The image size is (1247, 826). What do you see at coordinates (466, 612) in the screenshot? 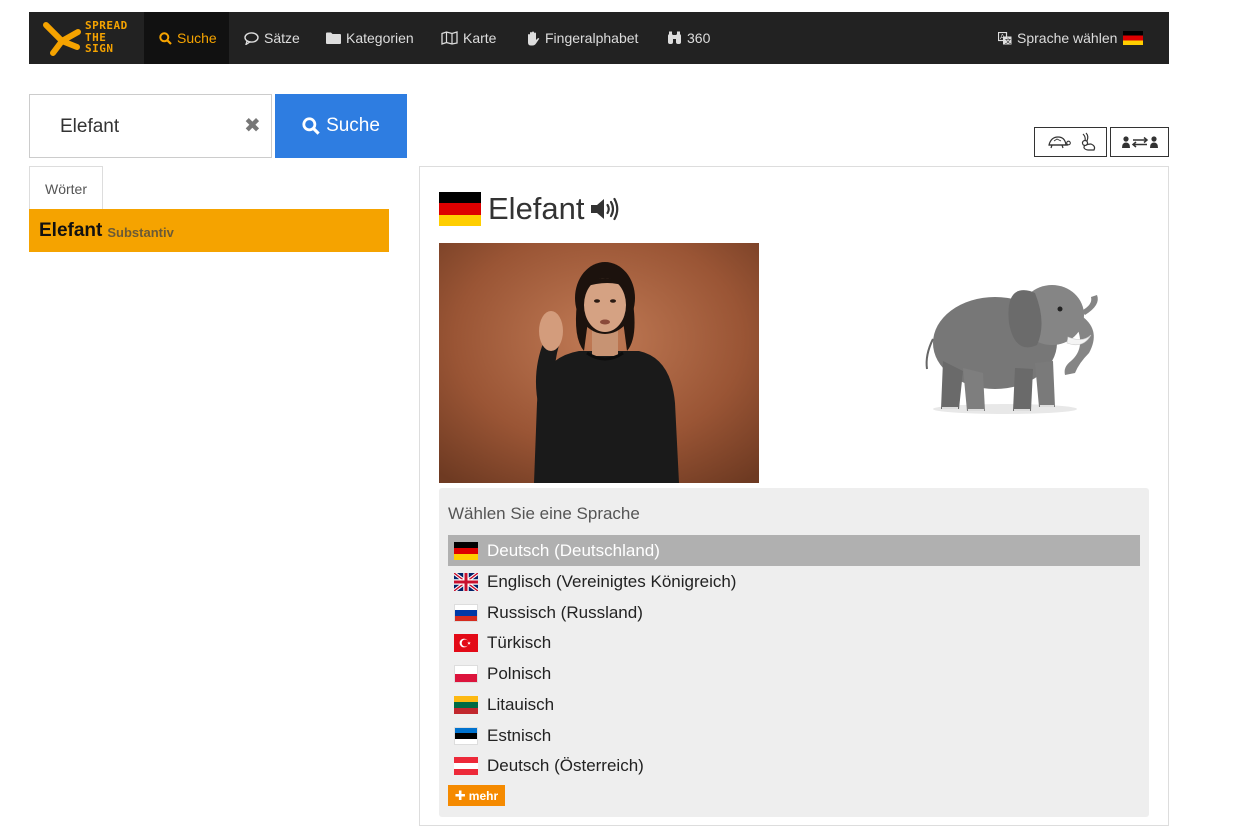
I see `russian-flag-icon` at bounding box center [466, 612].